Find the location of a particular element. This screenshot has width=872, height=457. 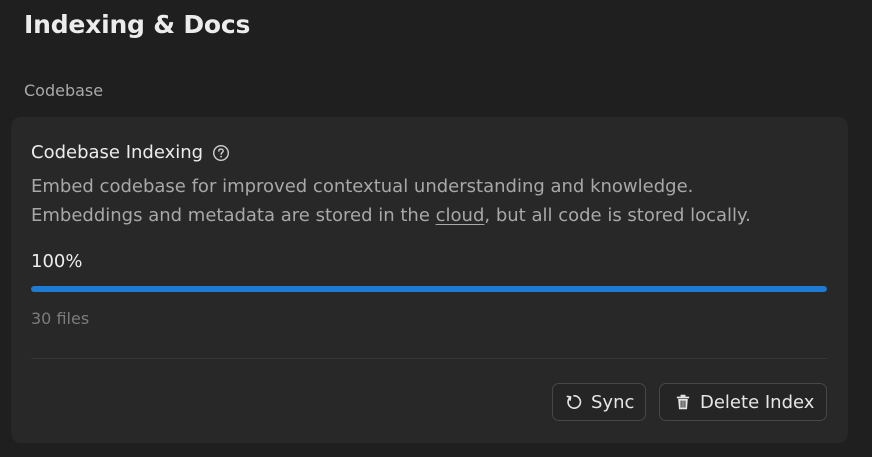

progress-percent: 100% is located at coordinates (57, 261).